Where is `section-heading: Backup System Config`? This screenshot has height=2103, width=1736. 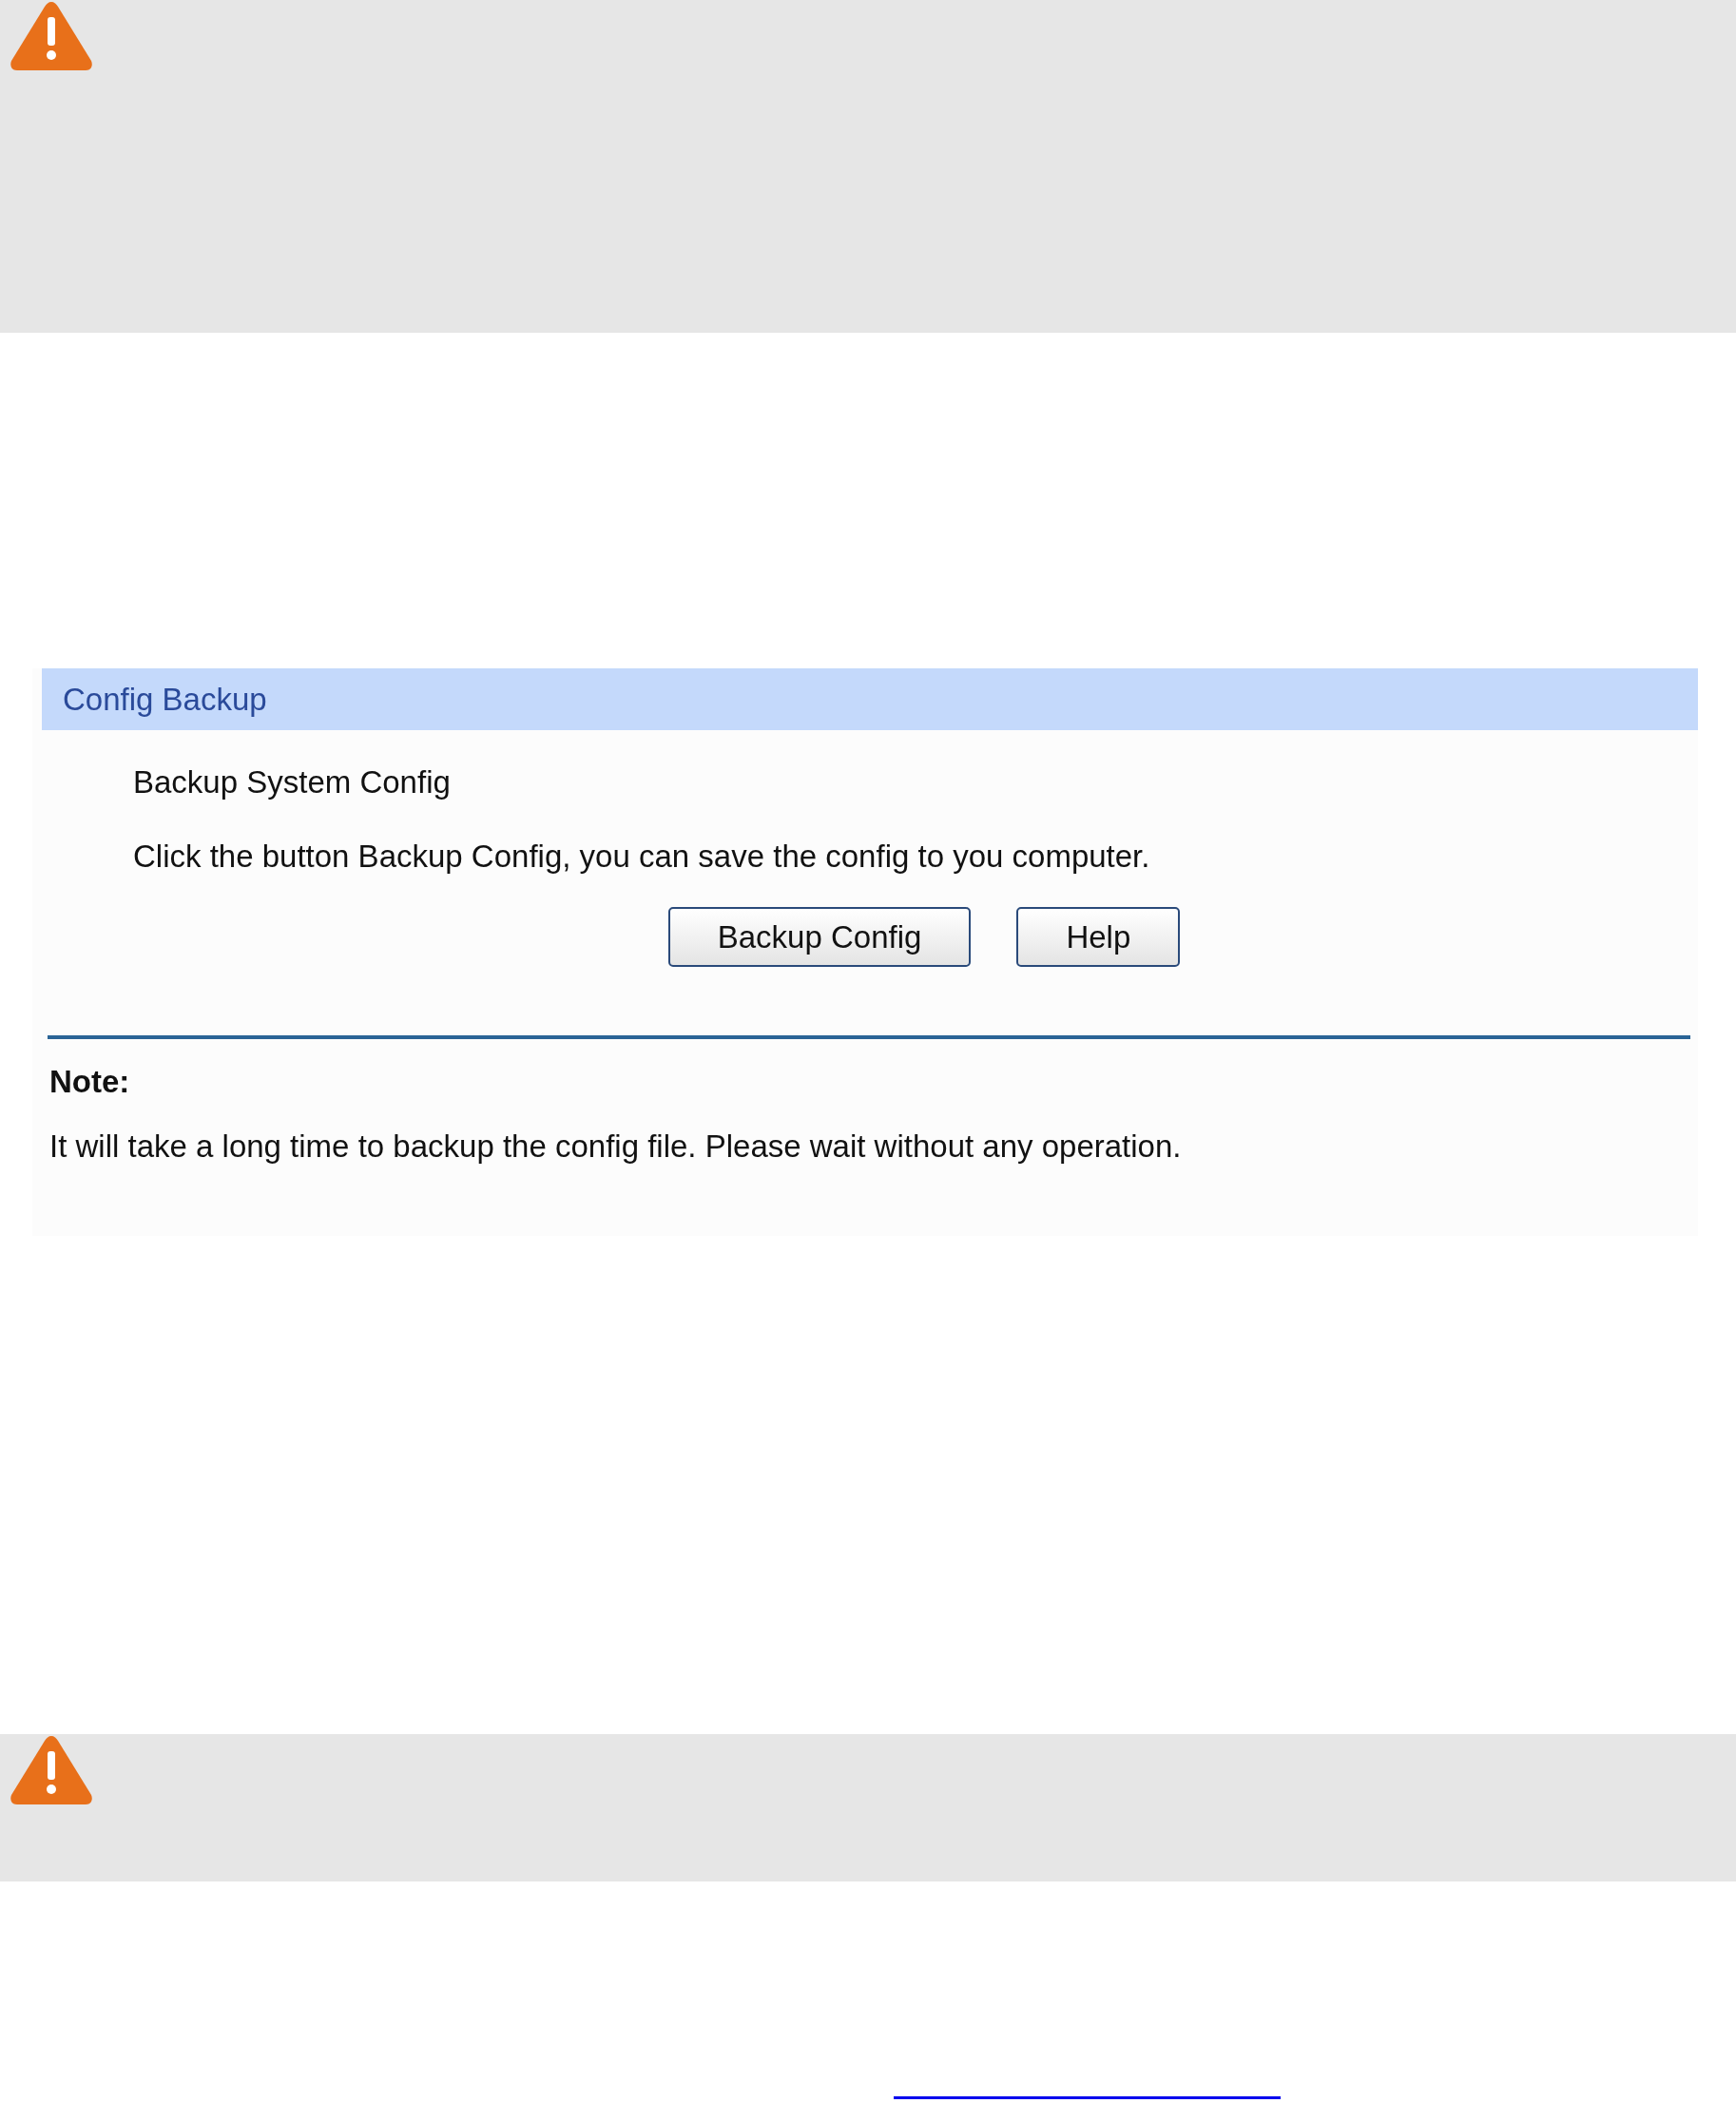 section-heading: Backup System Config is located at coordinates (292, 783).